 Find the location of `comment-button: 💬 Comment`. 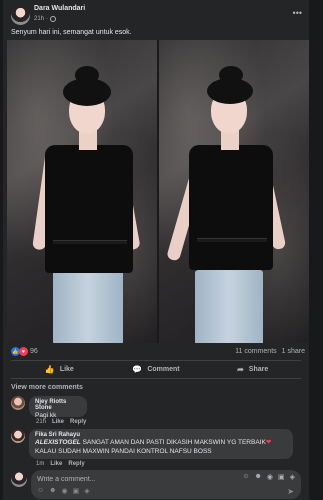

comment-button: 💬 Comment is located at coordinates (156, 369).